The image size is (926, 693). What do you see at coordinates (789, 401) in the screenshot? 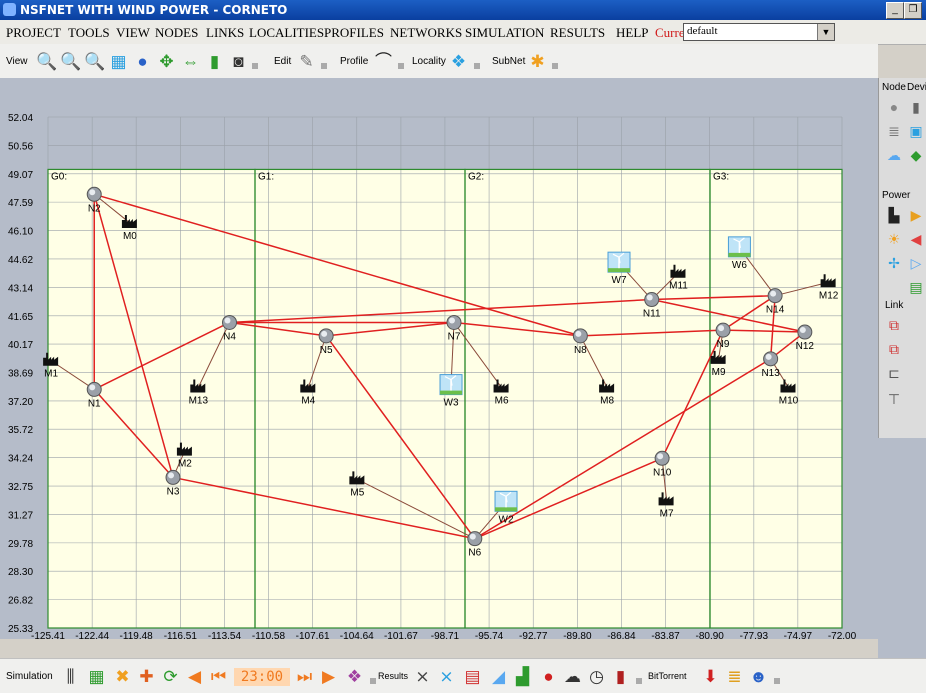
I see `power-plant-label: M10` at bounding box center [789, 401].